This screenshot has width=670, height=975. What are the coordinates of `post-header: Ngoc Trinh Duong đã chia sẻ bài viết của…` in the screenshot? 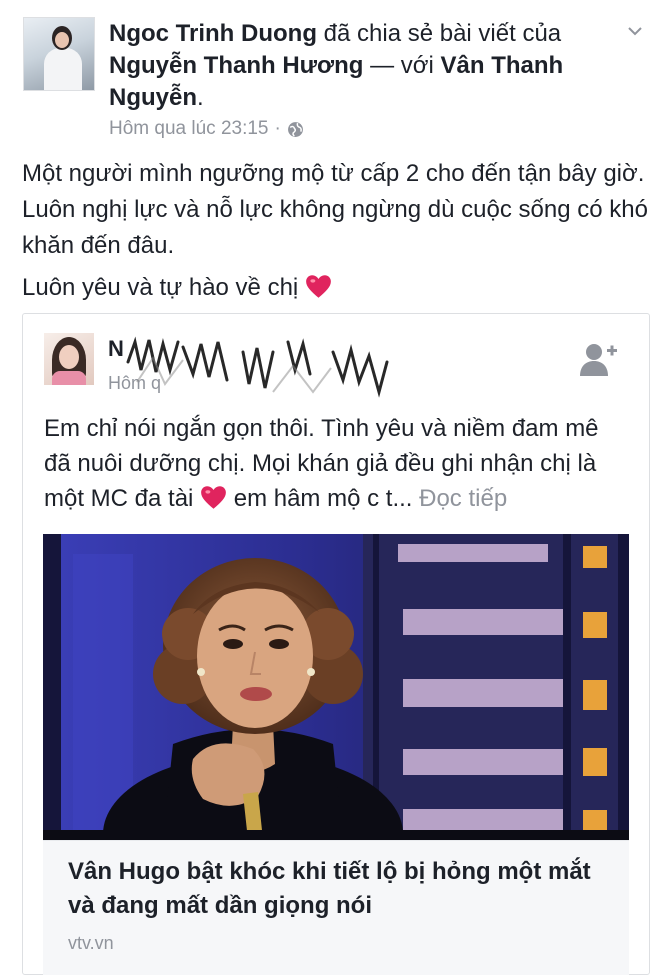 It's located at (359, 66).